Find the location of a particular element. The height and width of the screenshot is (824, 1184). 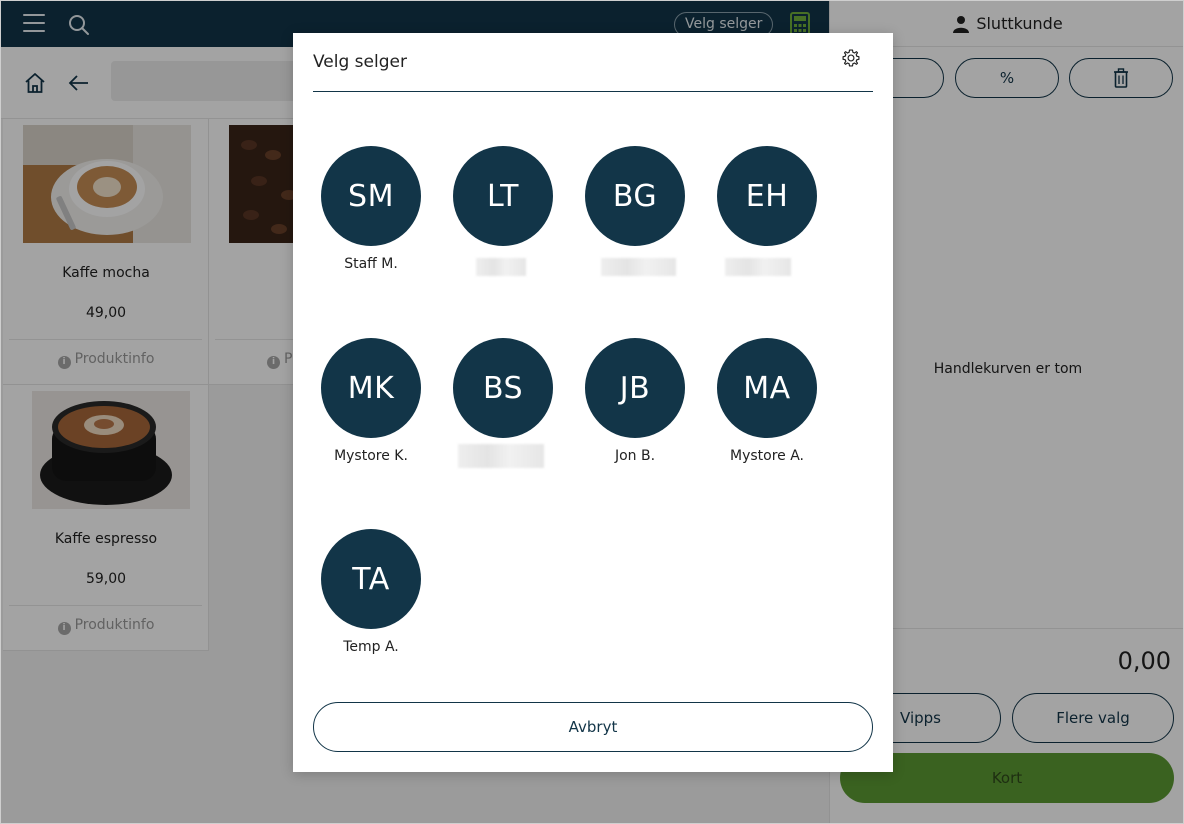

seller-option: EH is located at coordinates (767, 221).